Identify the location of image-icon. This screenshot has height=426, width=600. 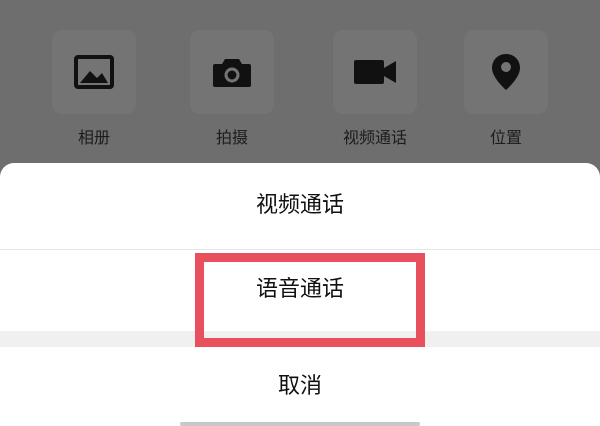
(94, 72).